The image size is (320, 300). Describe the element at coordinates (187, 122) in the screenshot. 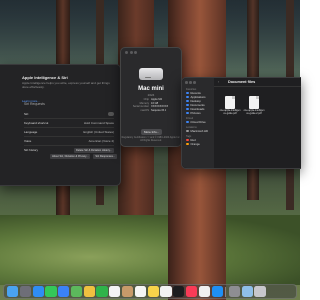

I see `cloud-icon` at that location.